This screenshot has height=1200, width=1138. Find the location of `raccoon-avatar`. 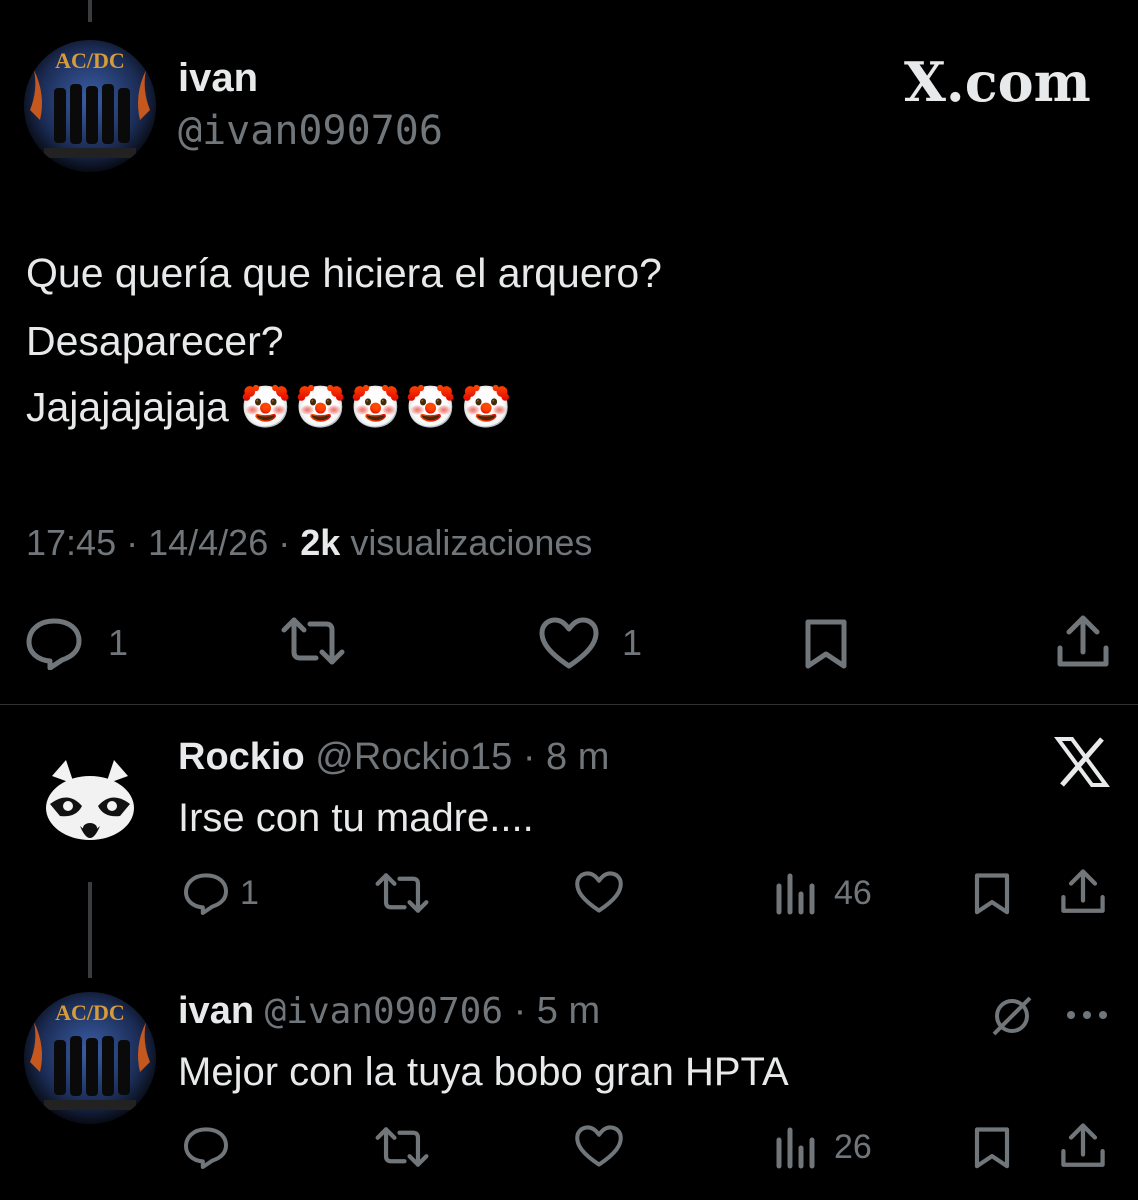

raccoon-avatar is located at coordinates (90, 806).